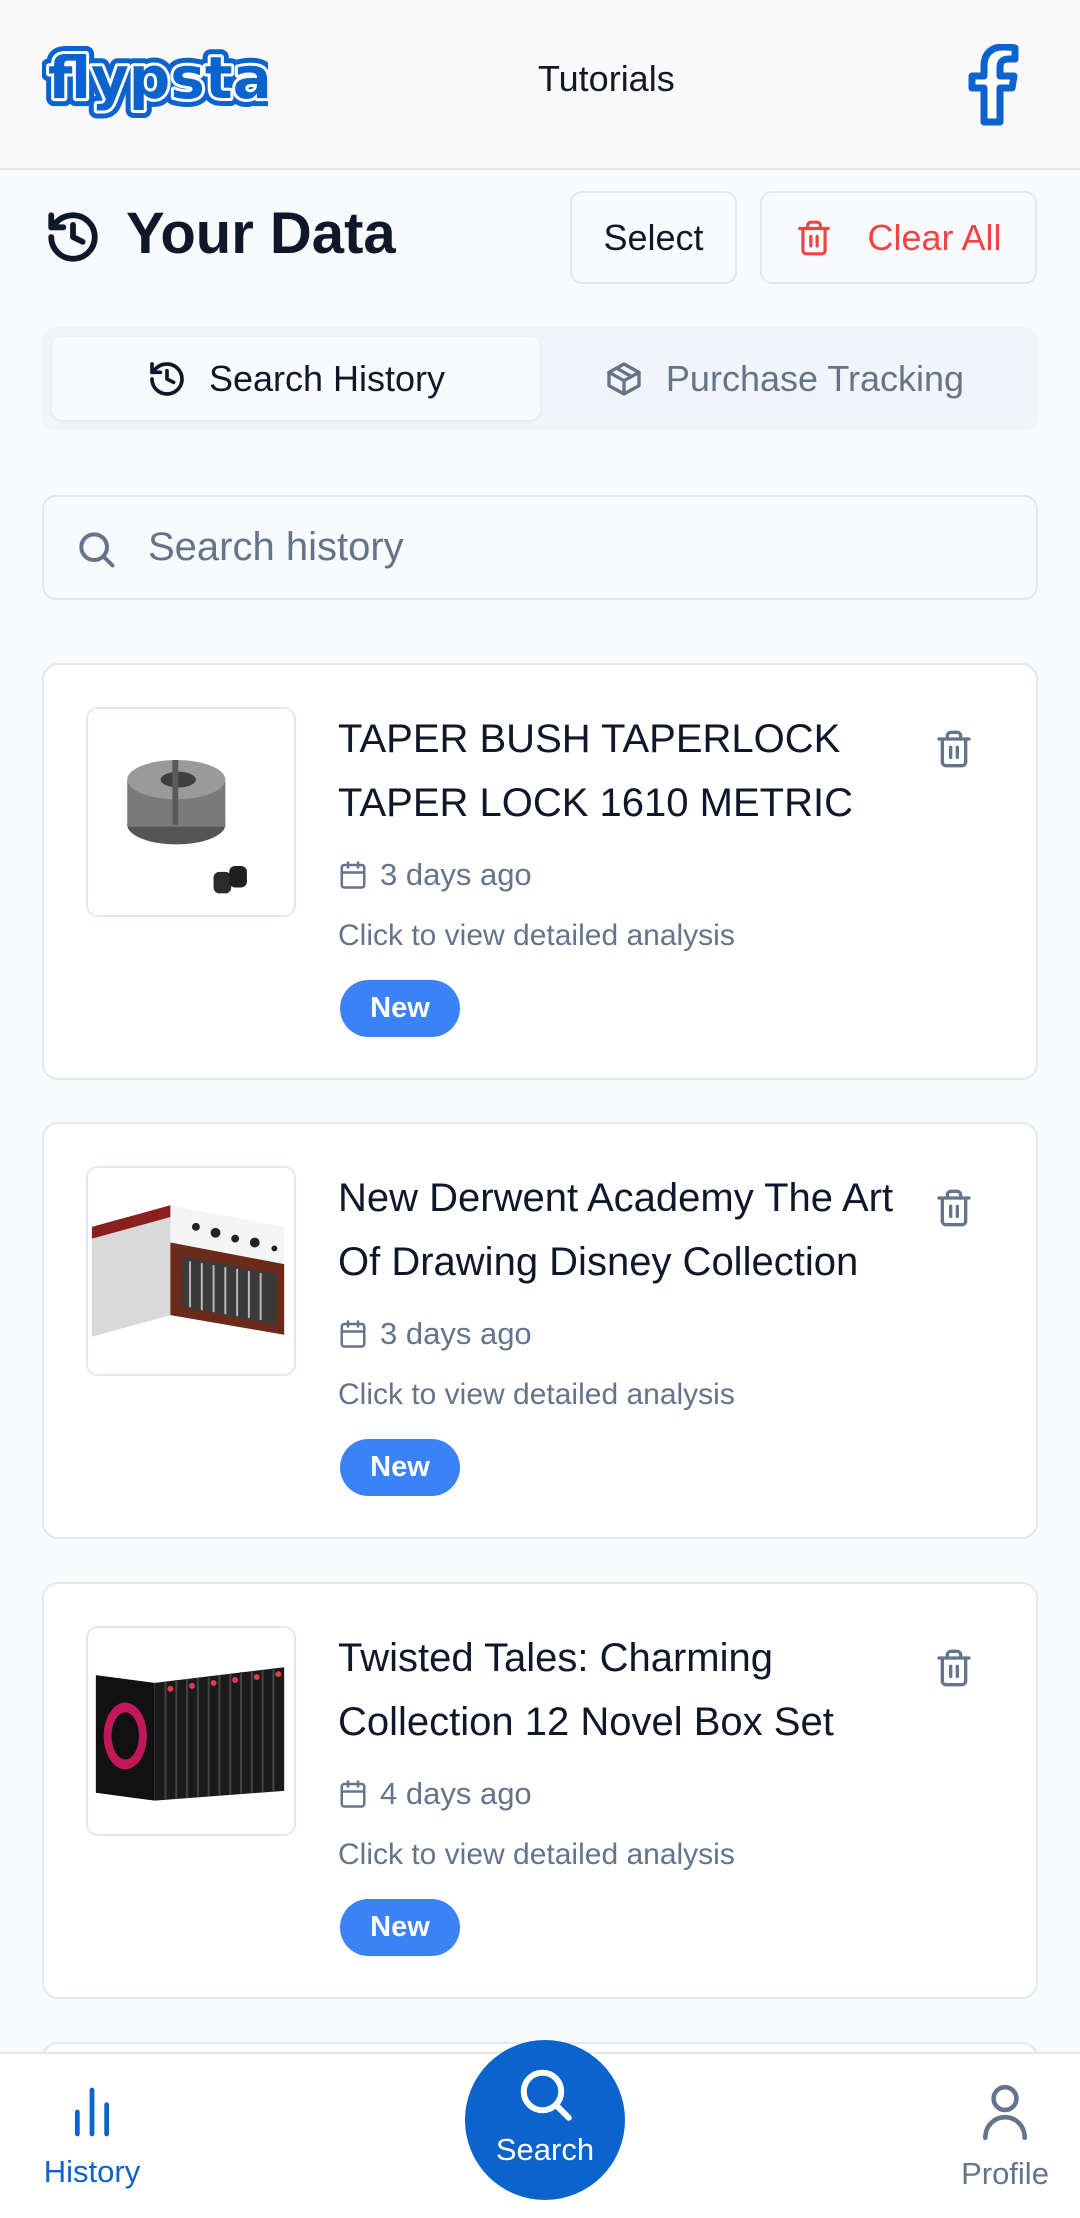 This screenshot has width=1080, height=2218. What do you see at coordinates (92, 2140) in the screenshot?
I see `nav-history: History` at bounding box center [92, 2140].